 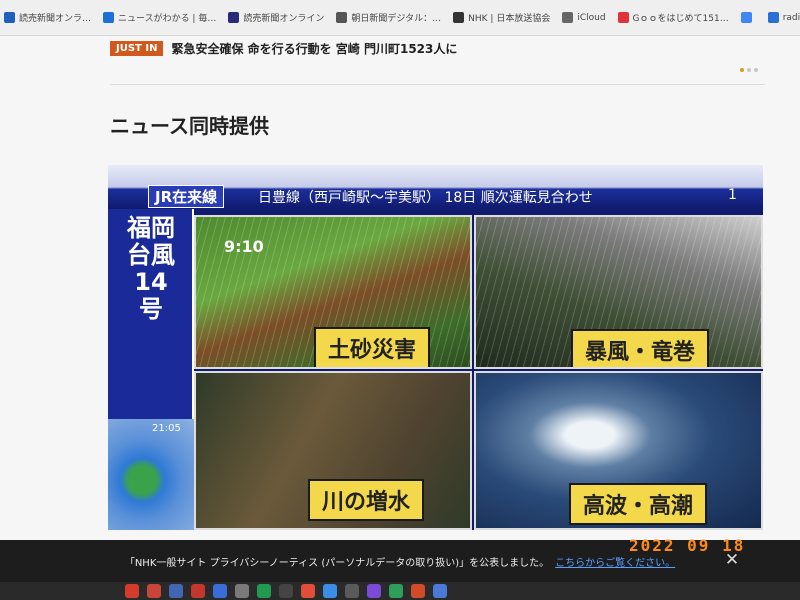 I want to click on just-in-banner: JUST IN 緊急安全確保 命を行る行動を 宮崎 門川町1523人に, so click(x=283, y=48).